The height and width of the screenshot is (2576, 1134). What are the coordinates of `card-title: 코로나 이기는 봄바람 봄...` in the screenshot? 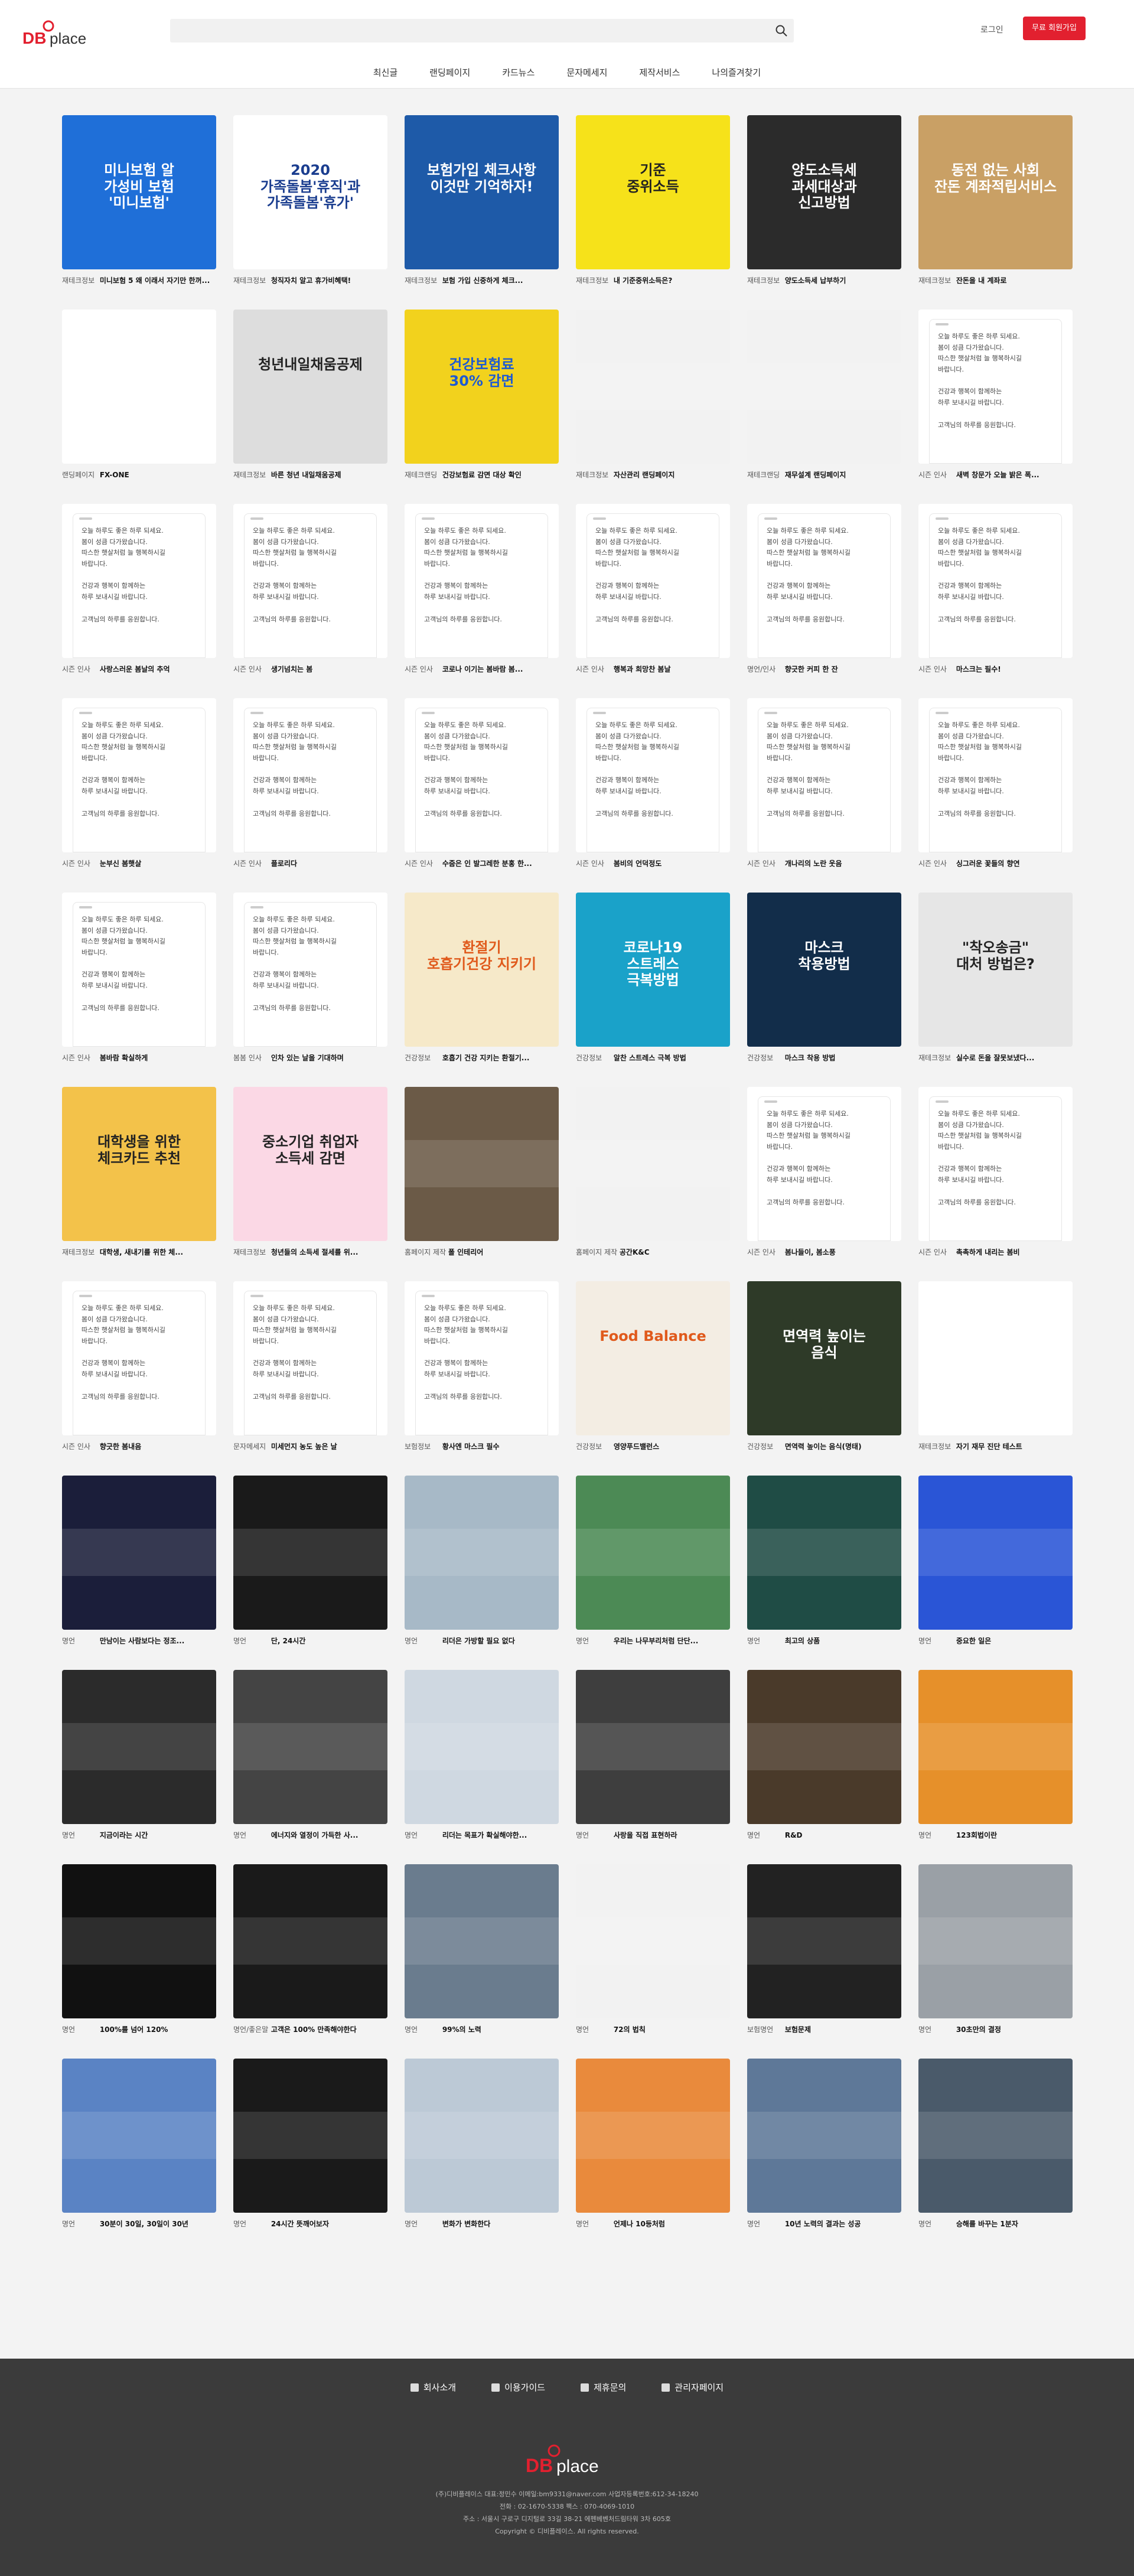 It's located at (482, 669).